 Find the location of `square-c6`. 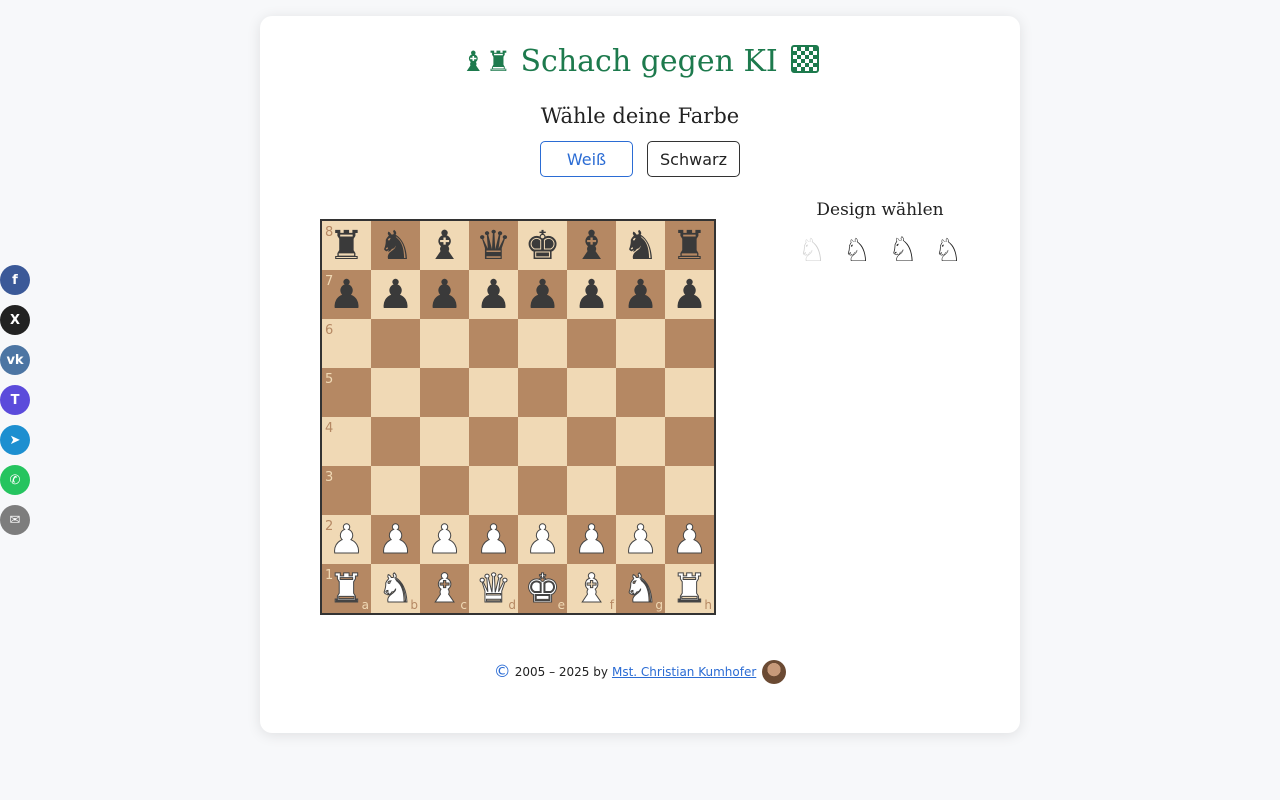

square-c6 is located at coordinates (444, 343).